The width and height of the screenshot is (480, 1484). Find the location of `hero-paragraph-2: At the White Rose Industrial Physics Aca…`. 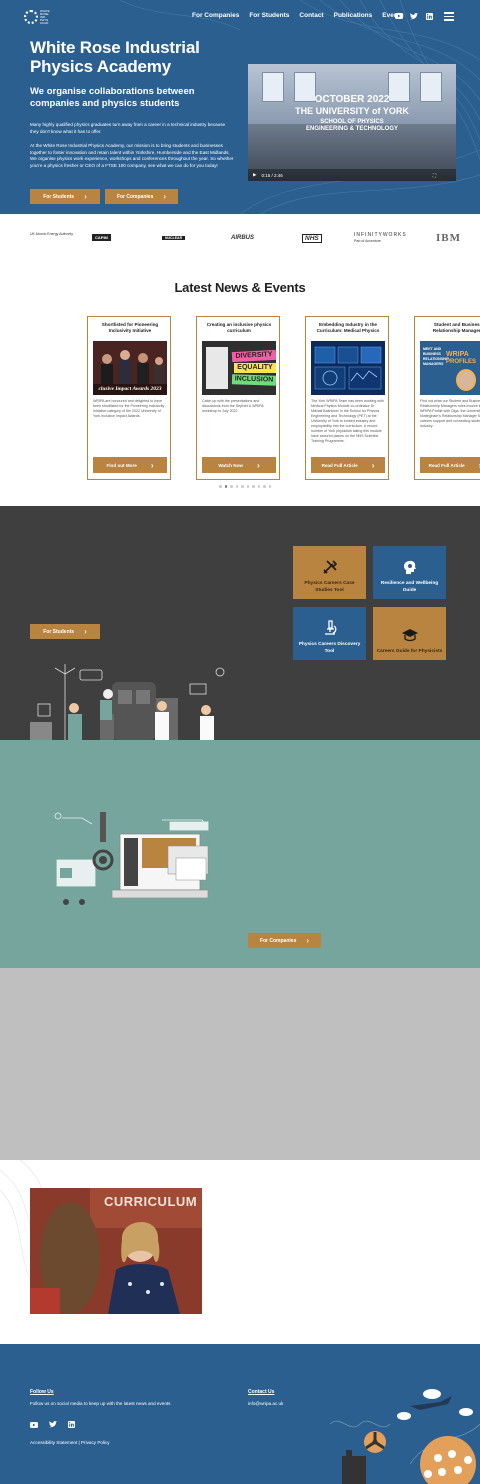

hero-paragraph-2: At the White Rose Industrial Physics Aca… is located at coordinates (132, 155).